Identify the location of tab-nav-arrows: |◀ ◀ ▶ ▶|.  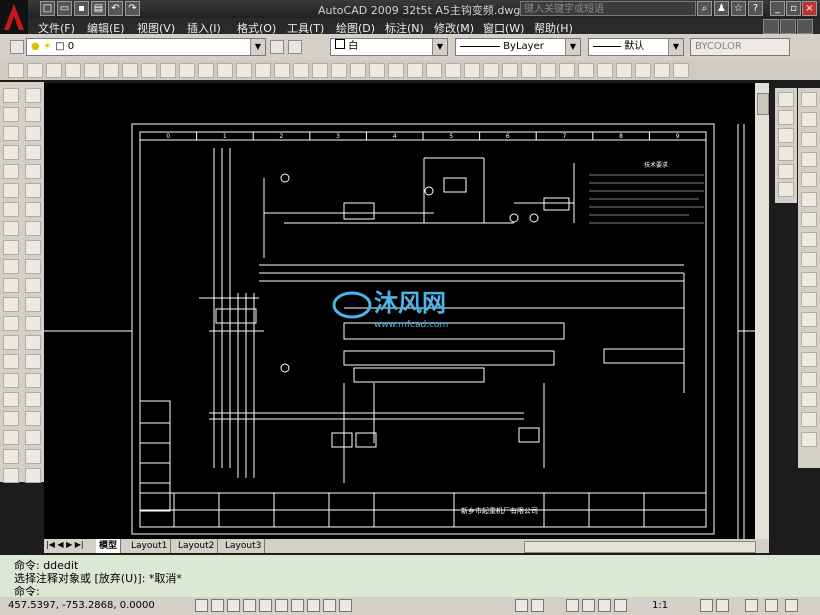
(65, 544).